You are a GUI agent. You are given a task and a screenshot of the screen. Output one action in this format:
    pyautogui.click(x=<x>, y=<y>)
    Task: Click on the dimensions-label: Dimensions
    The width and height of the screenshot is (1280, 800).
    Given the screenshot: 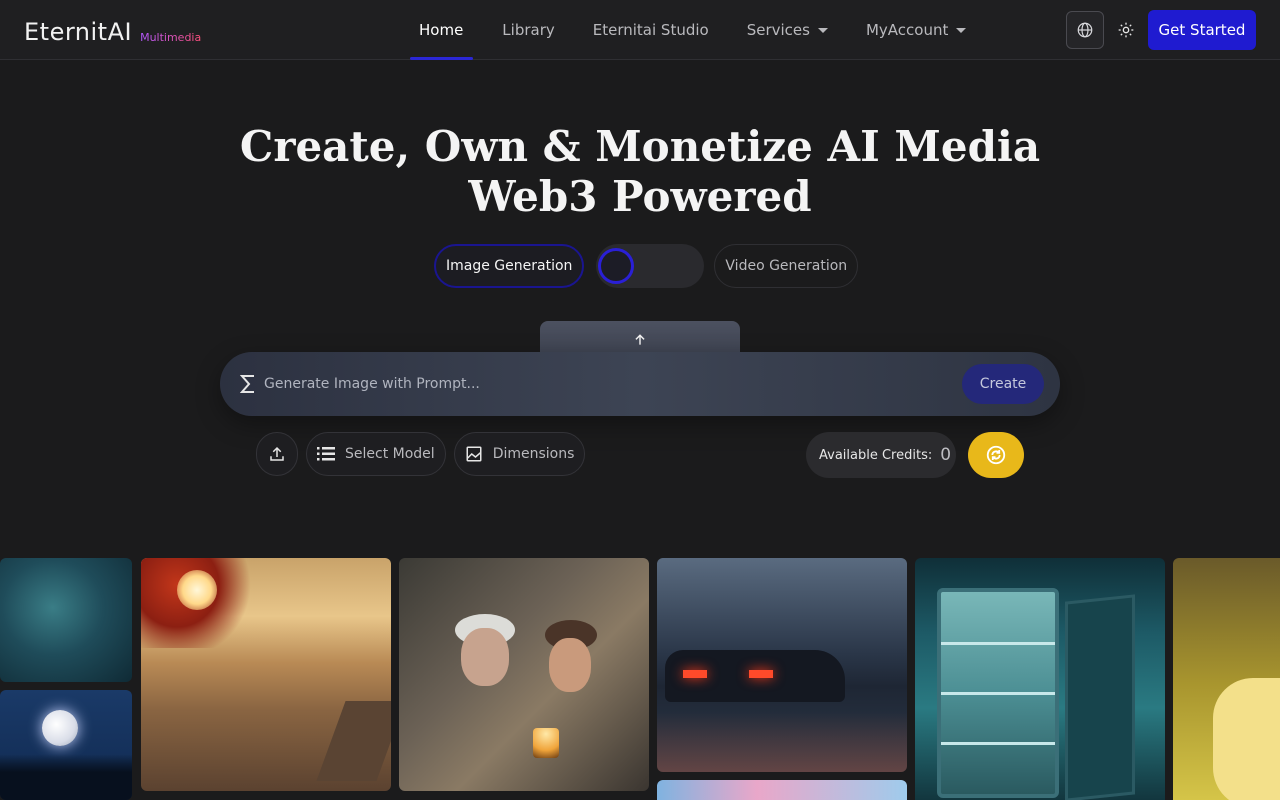 What is the action you would take?
    pyautogui.click(x=533, y=454)
    